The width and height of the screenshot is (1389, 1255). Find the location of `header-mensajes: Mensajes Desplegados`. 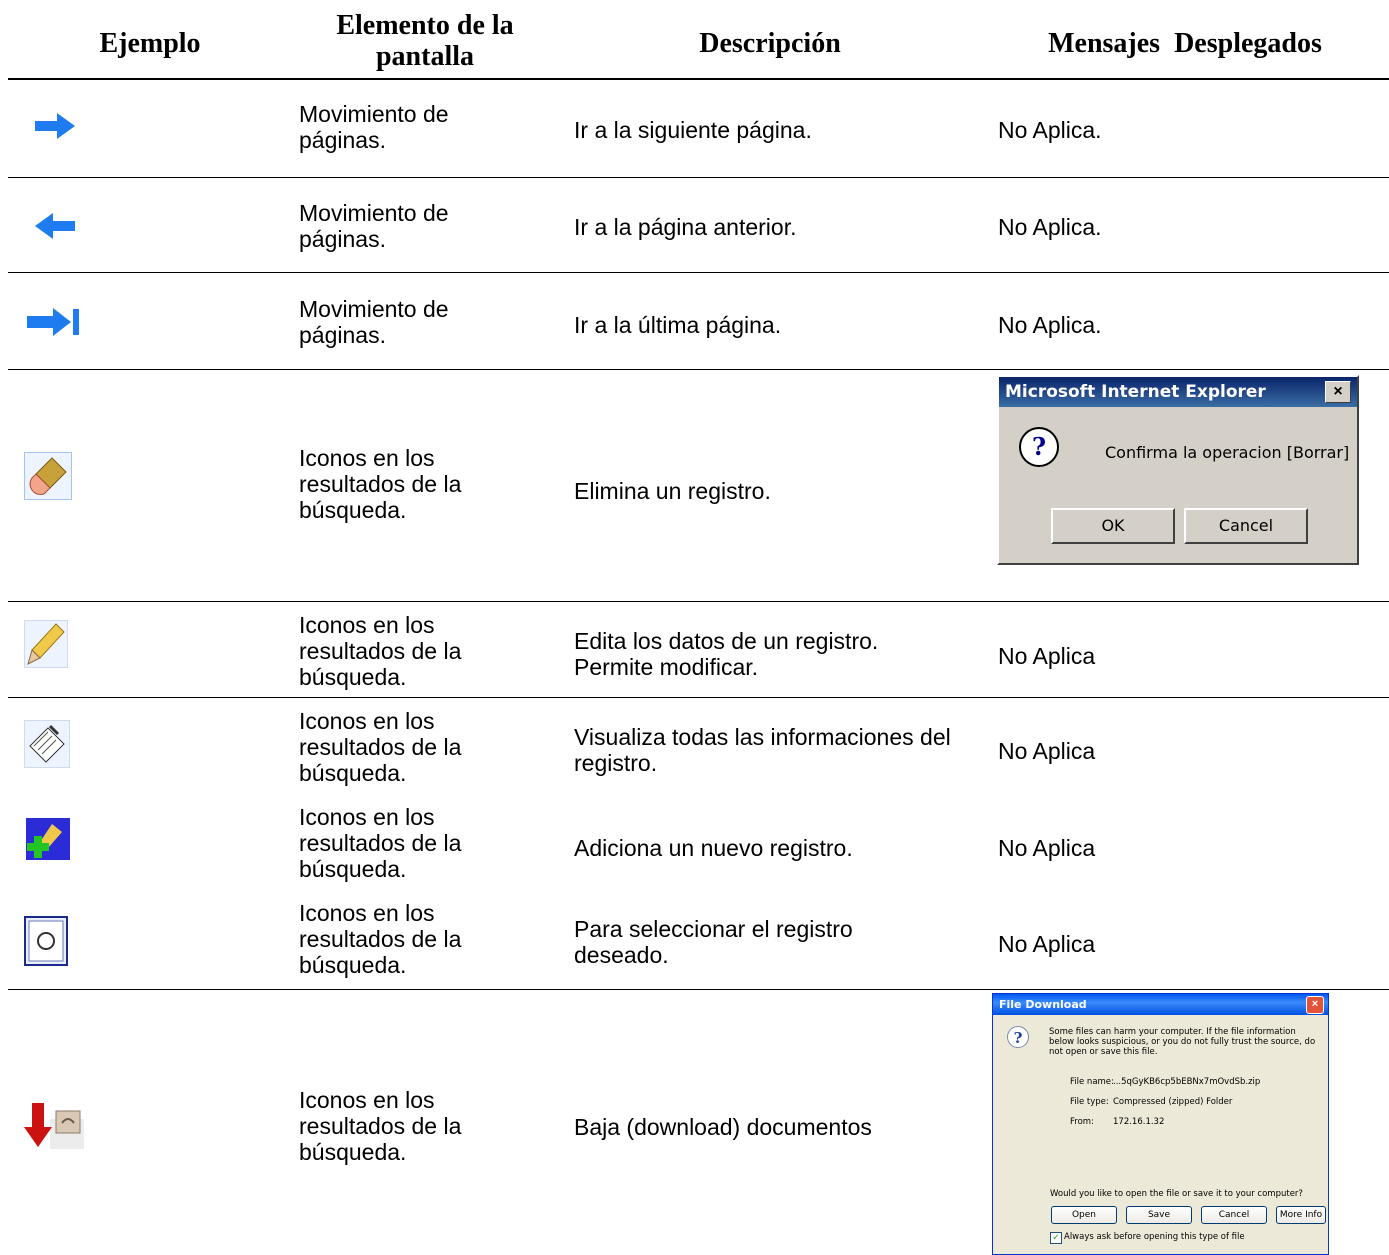

header-mensajes: Mensajes Desplegados is located at coordinates (1185, 43).